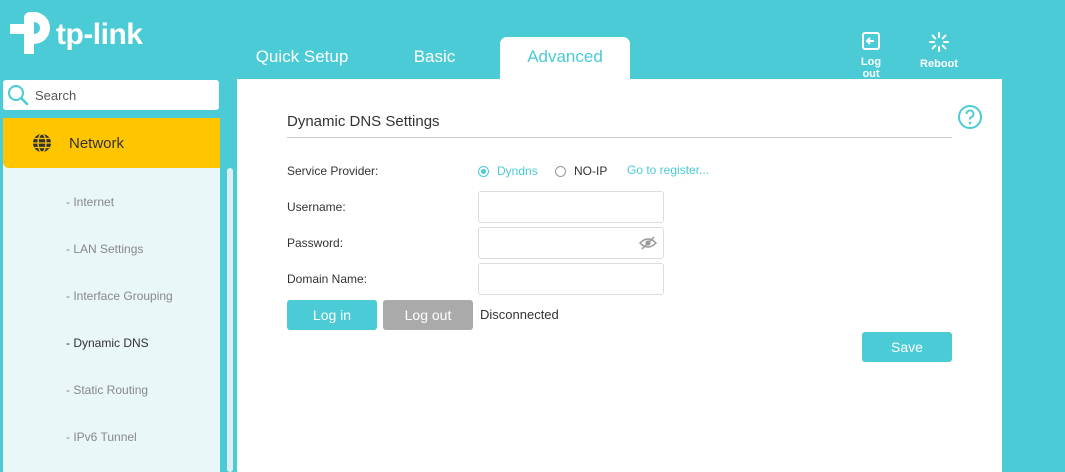 Image resolution: width=1065 pixels, height=472 pixels. Describe the element at coordinates (42, 143) in the screenshot. I see `globe-icon` at that location.